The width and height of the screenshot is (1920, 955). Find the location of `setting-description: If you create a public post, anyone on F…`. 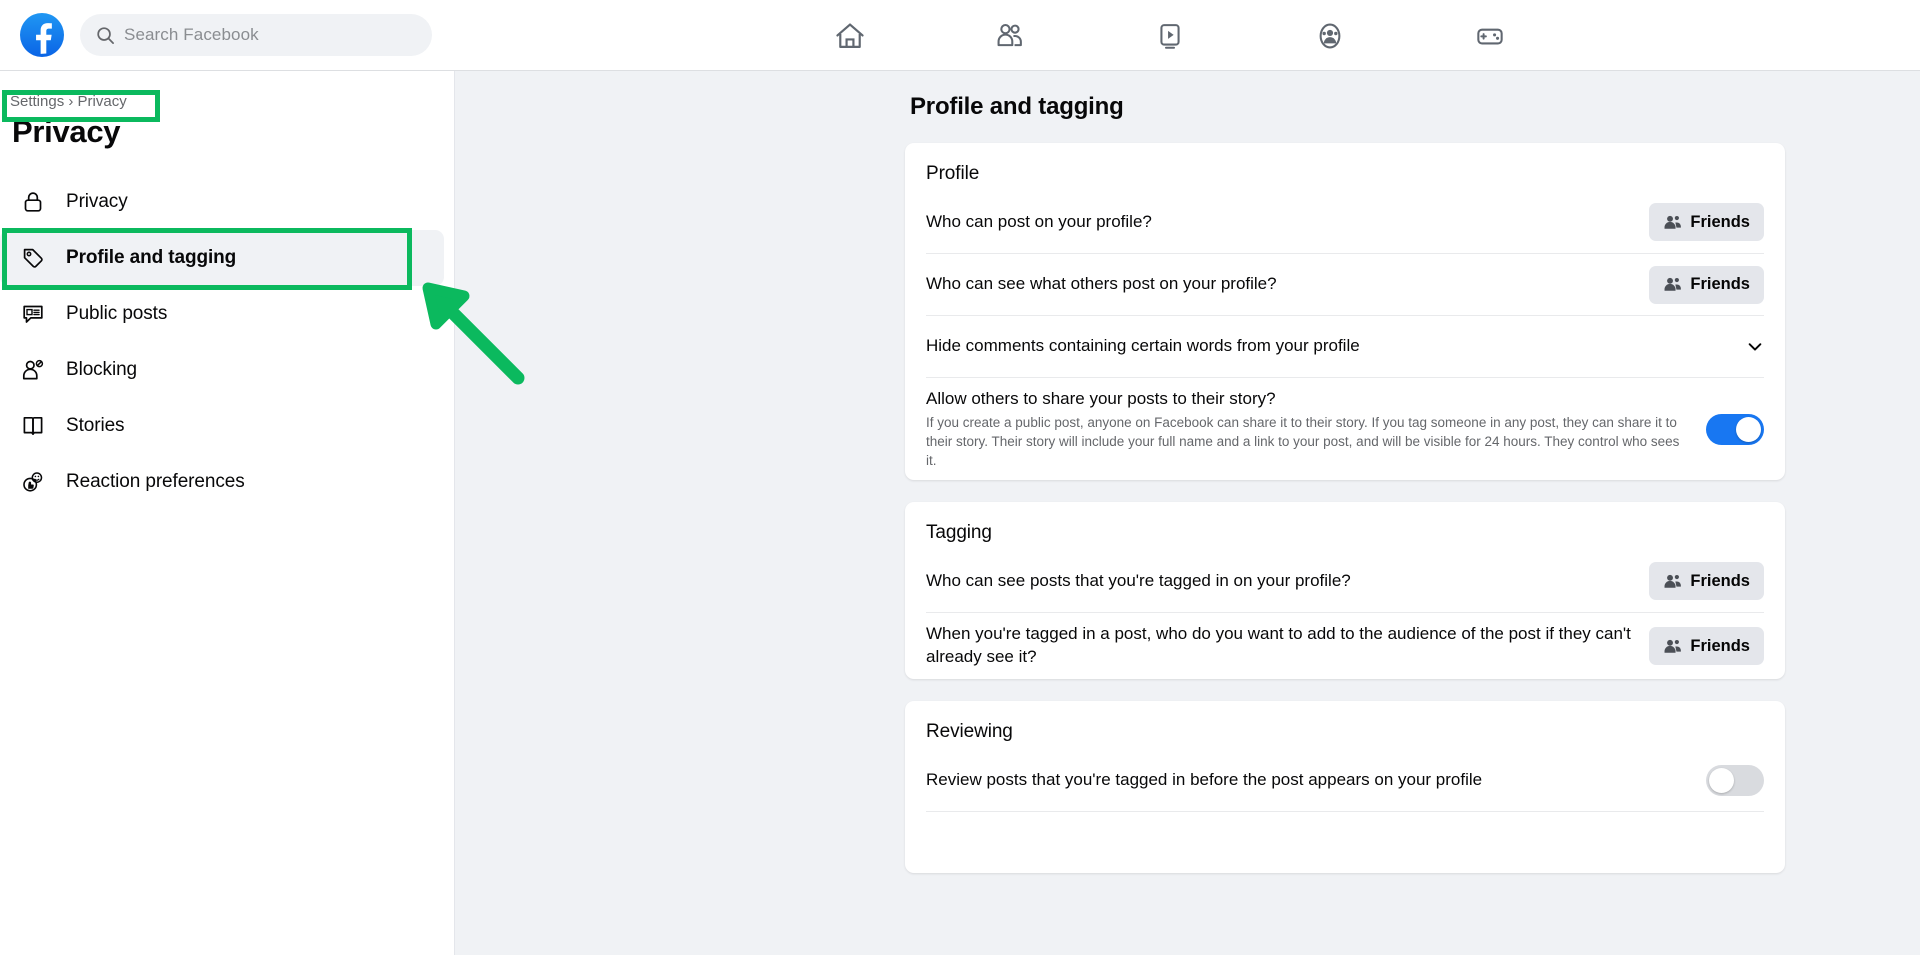

setting-description: If you create a public post, anyone on F… is located at coordinates (1303, 441).